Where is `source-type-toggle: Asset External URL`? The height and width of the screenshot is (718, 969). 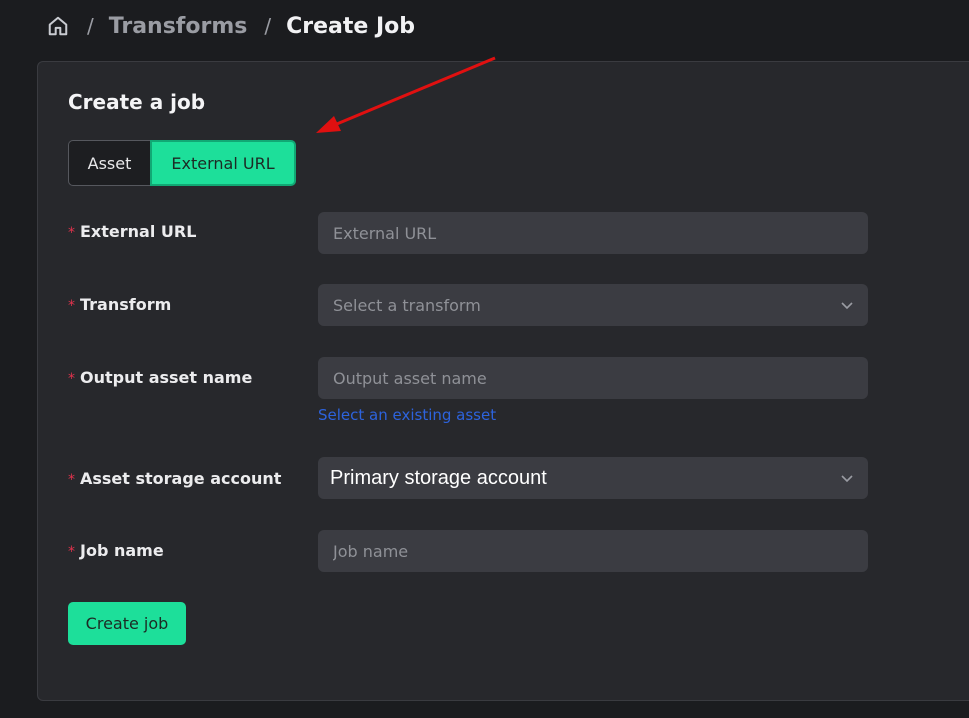 source-type-toggle: Asset External URL is located at coordinates (182, 163).